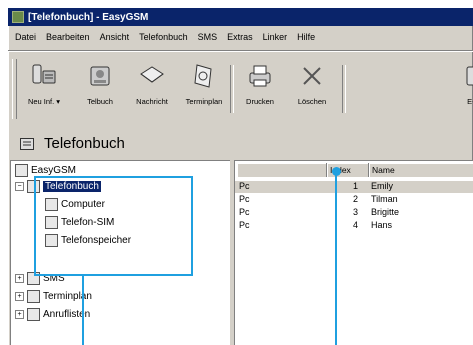 The image size is (473, 345). I want to click on cell-name: Tilman, so click(384, 199).